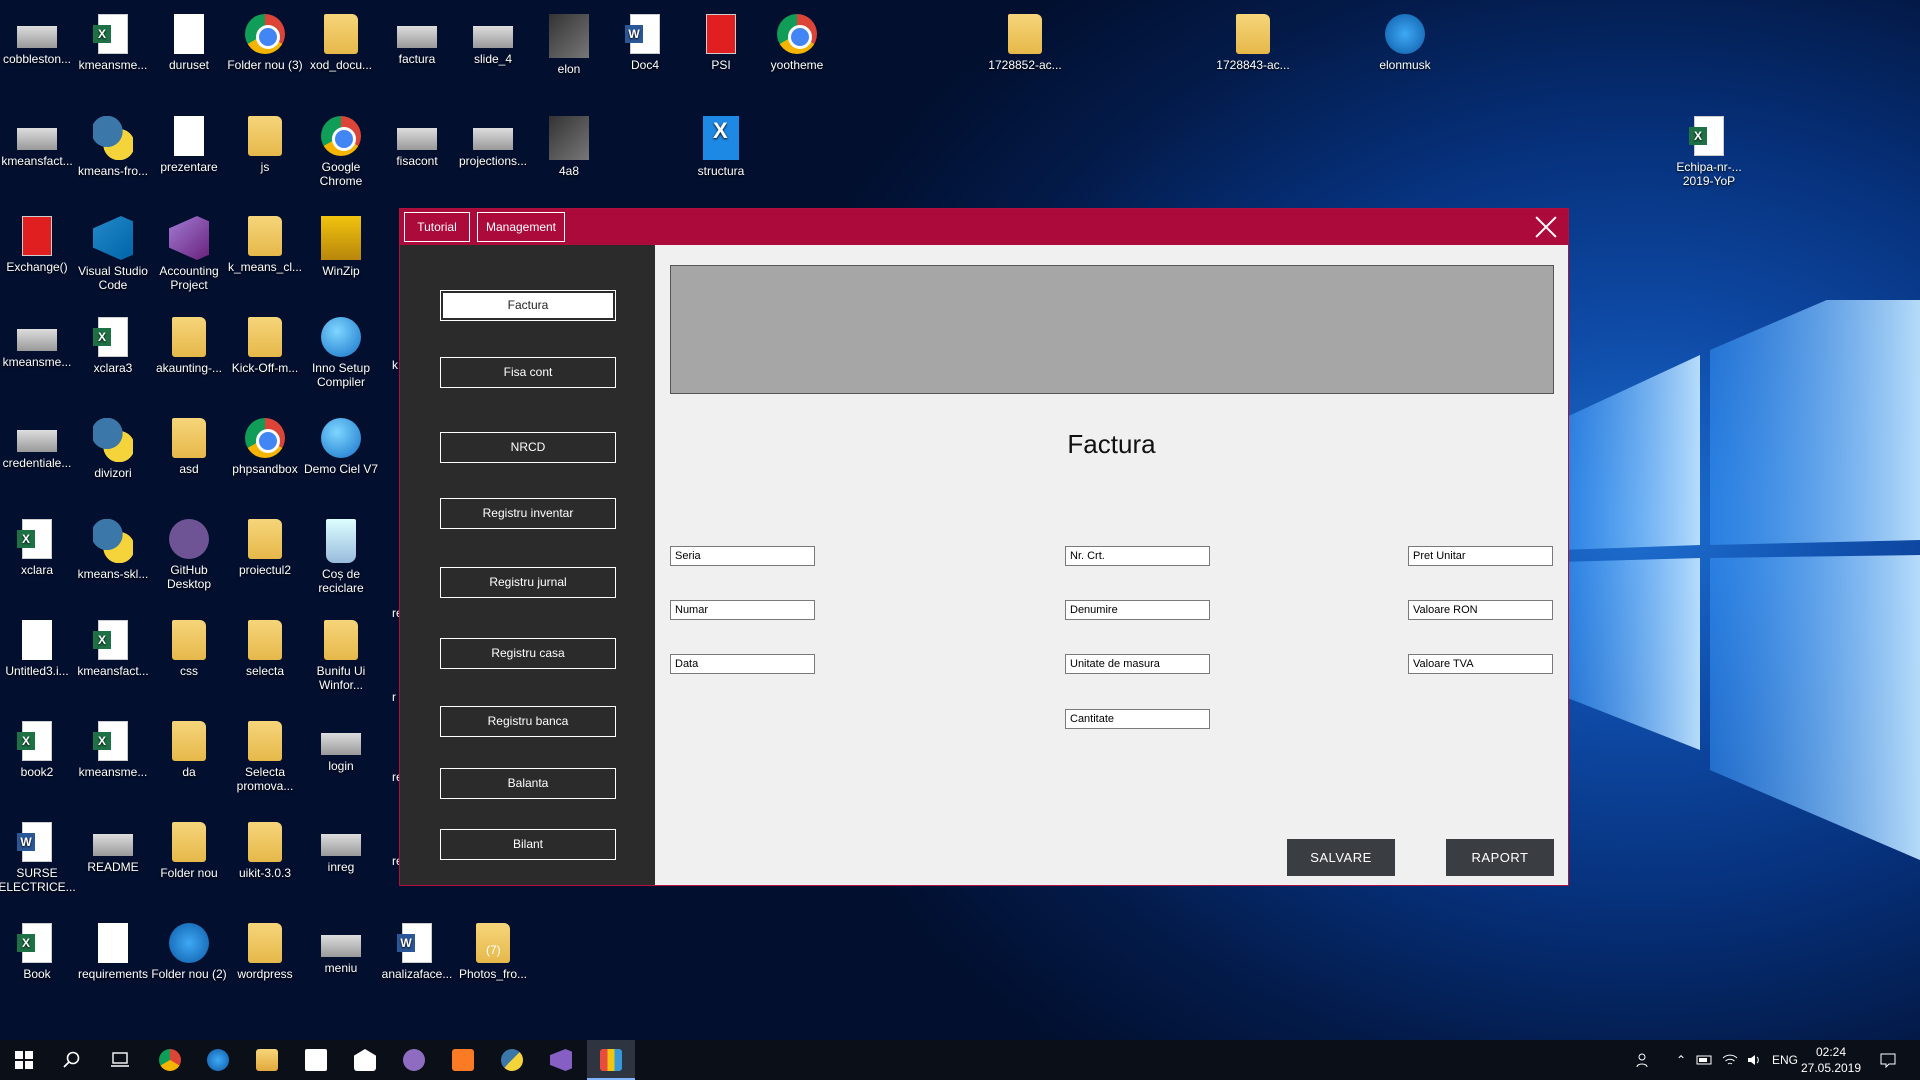  I want to click on github-icon, so click(414, 1060).